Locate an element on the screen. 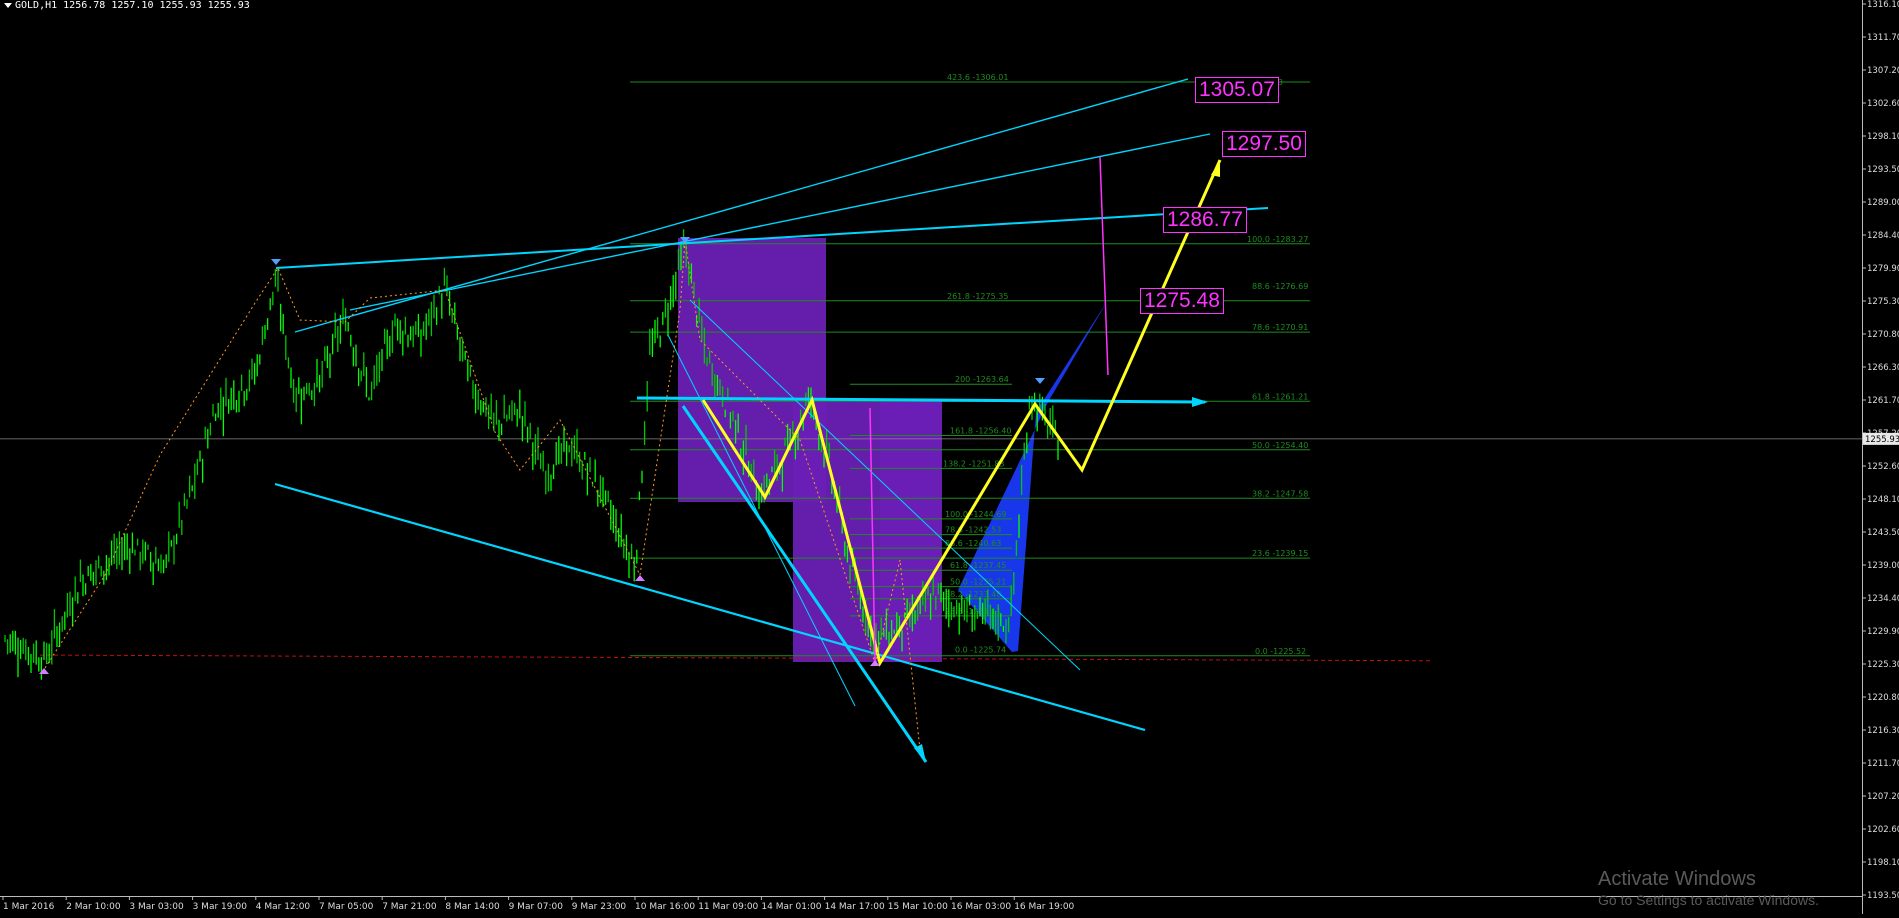  price-tick-label: 1302.60 is located at coordinates (1883, 104).